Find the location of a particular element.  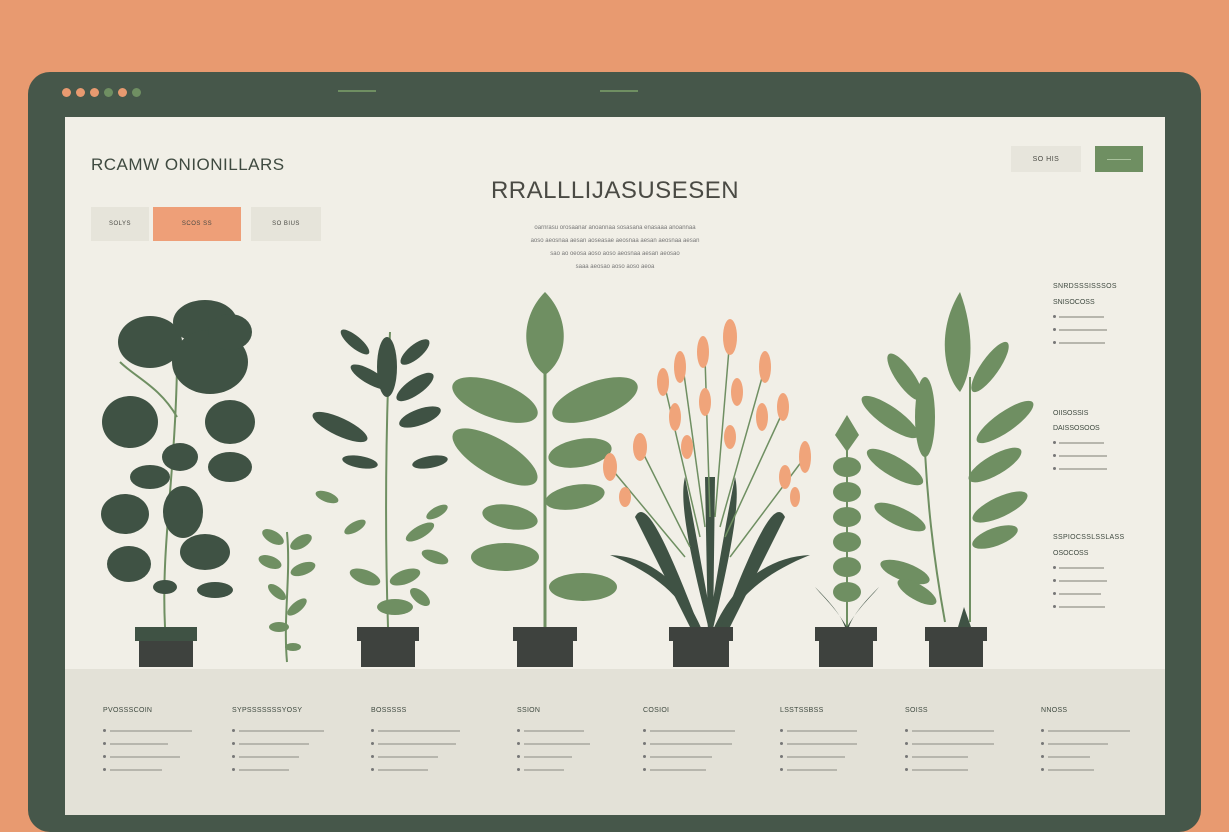

footer-column: SYPSSSSSSSYOSY is located at coordinates (278, 741).